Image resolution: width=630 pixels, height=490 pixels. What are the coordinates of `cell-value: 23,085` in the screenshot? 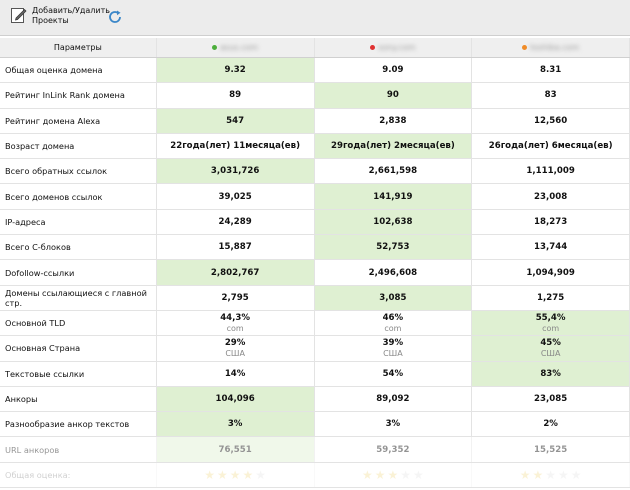 It's located at (551, 399).